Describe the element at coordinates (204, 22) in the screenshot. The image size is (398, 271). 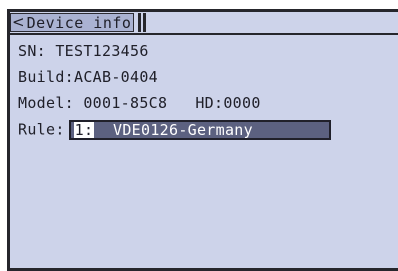
I see `title-bar: < Device info` at that location.